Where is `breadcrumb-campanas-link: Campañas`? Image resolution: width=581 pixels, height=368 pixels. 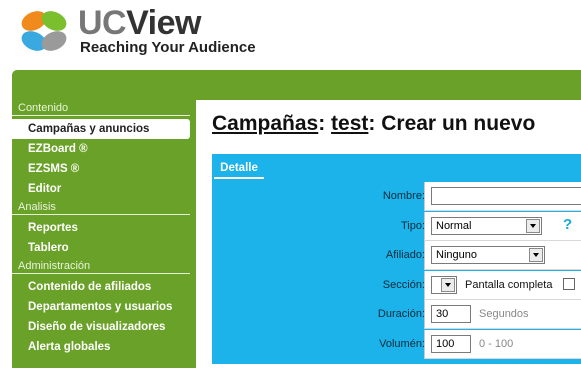
breadcrumb-campanas-link: Campañas is located at coordinates (265, 123).